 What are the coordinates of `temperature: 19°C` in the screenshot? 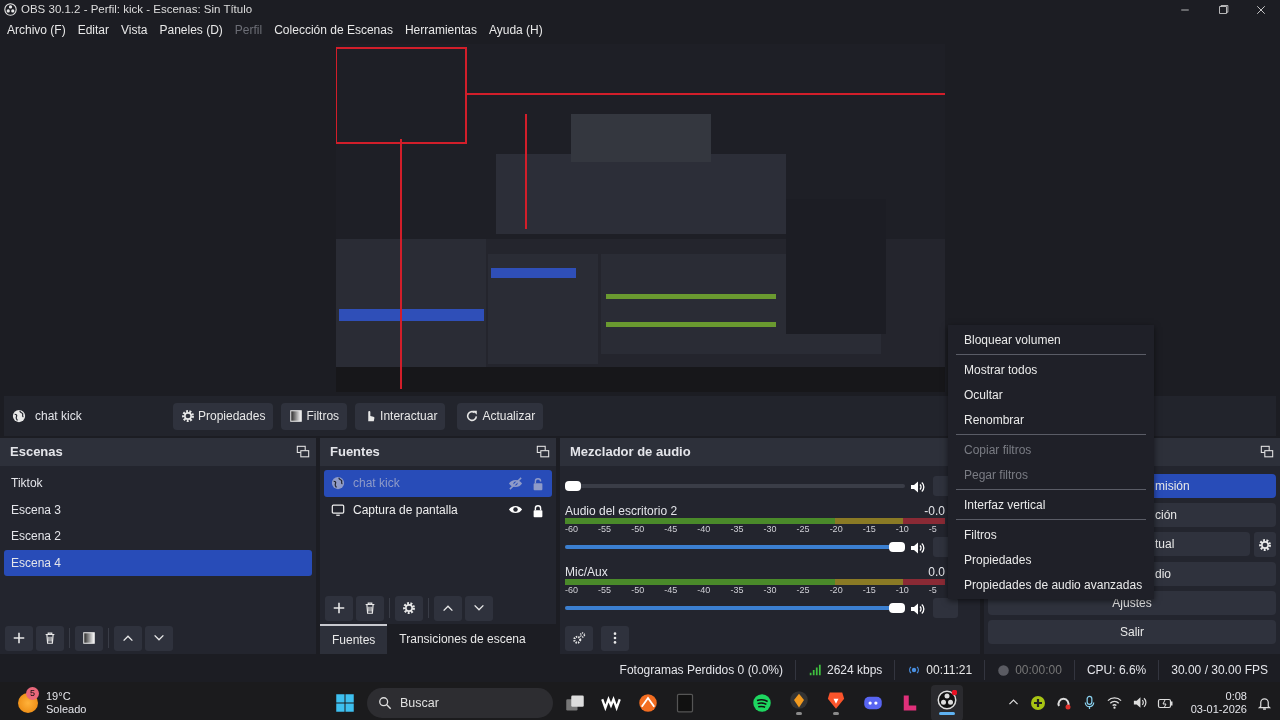 It's located at (59, 696).